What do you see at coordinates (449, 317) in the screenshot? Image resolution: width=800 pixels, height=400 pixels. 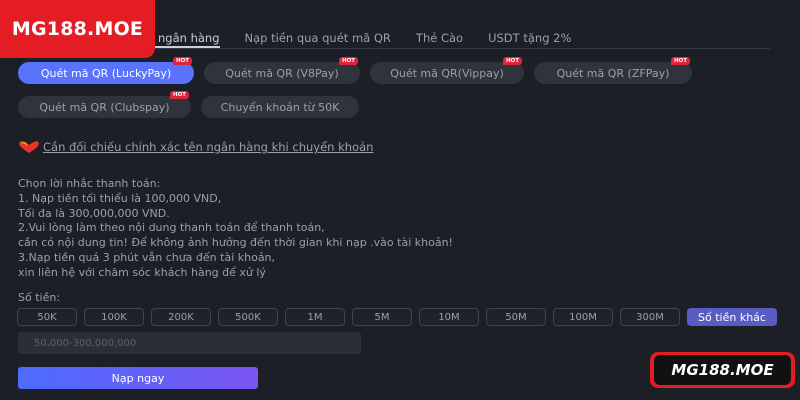 I see `amount-option-10m: 10M` at bounding box center [449, 317].